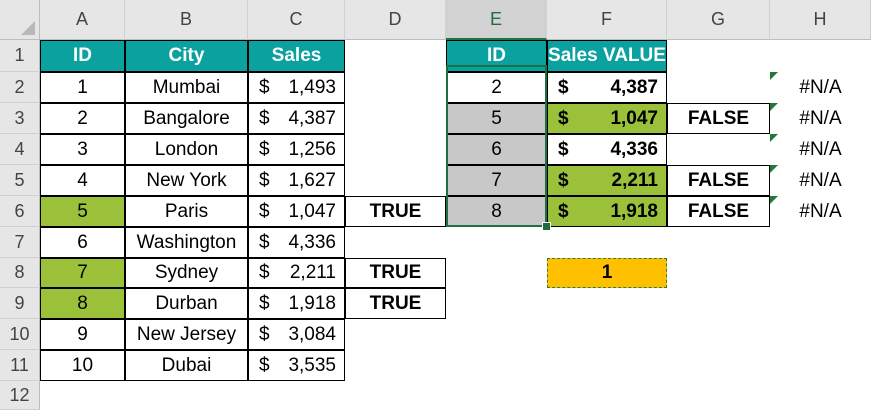 Image resolution: width=871 pixels, height=410 pixels. What do you see at coordinates (296, 20) in the screenshot?
I see `column-header-c: C` at bounding box center [296, 20].